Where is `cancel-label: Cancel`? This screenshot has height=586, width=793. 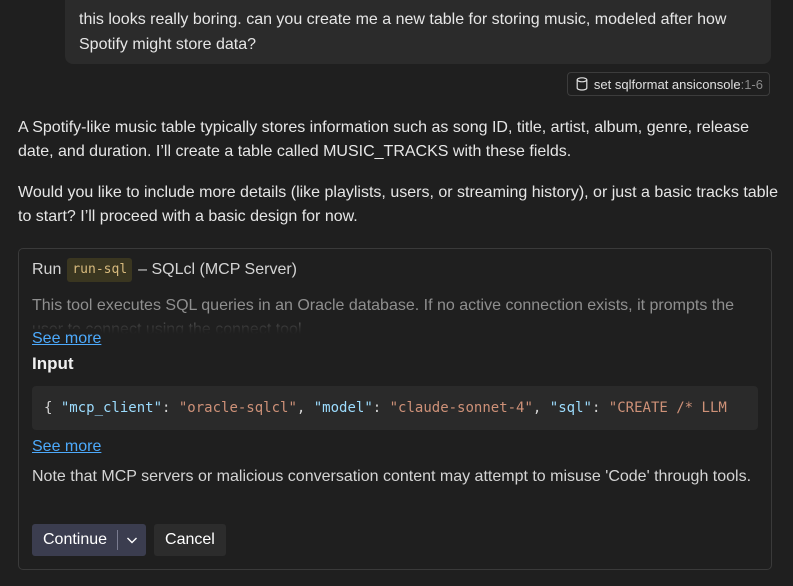 cancel-label: Cancel is located at coordinates (190, 539).